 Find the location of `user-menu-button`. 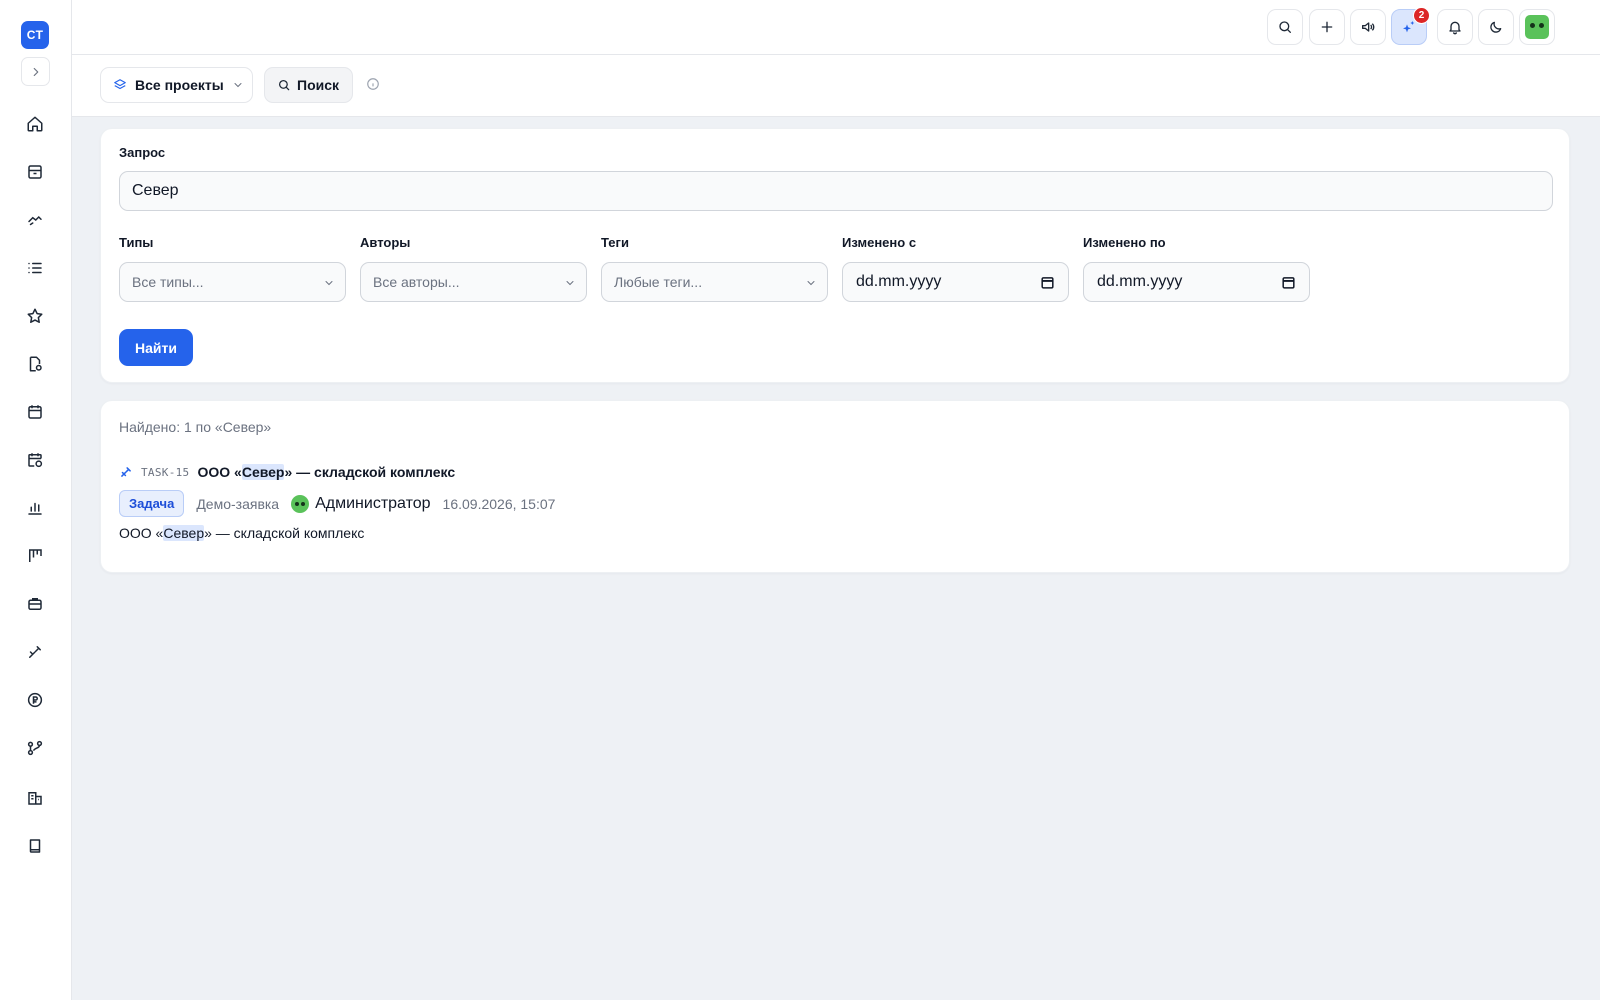

user-menu-button is located at coordinates (1537, 27).